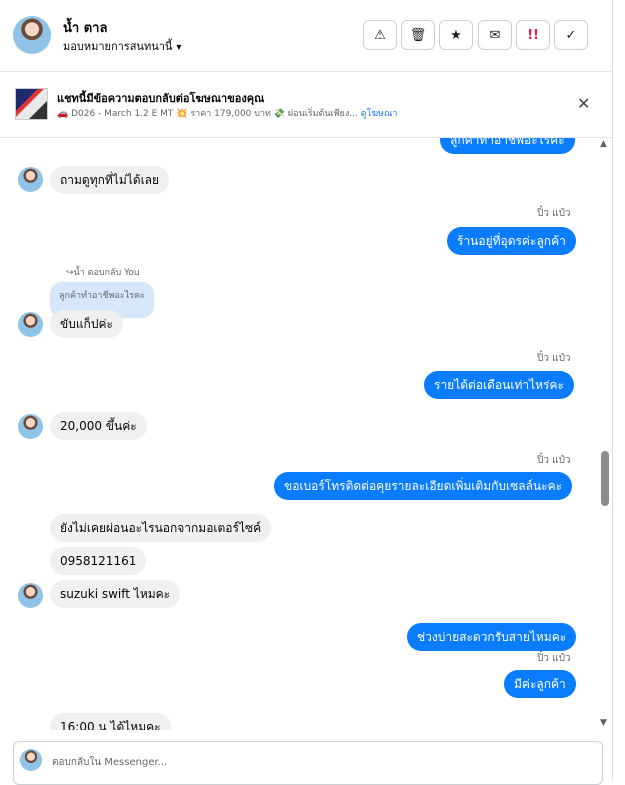 The height and width of the screenshot is (785, 625). Describe the element at coordinates (605, 478) in the screenshot. I see `scrollbar-thumb` at that location.